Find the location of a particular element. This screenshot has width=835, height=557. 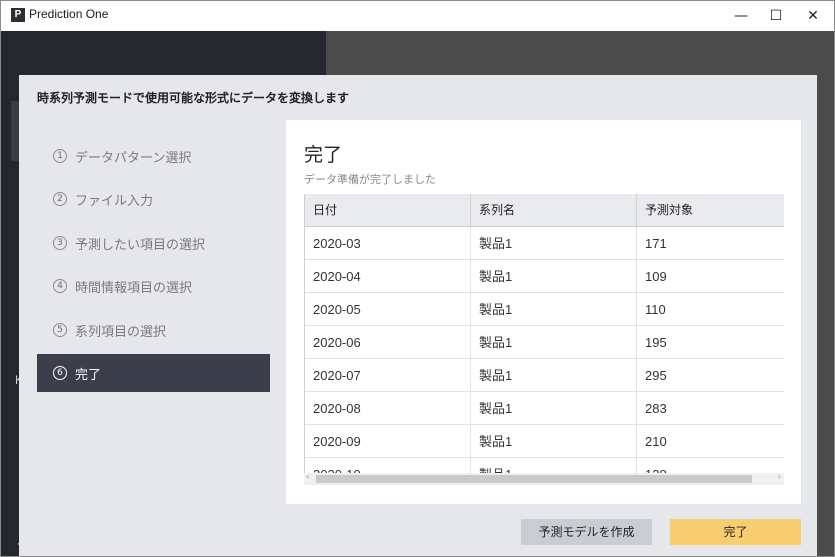

cell-target: 295 is located at coordinates (656, 375).